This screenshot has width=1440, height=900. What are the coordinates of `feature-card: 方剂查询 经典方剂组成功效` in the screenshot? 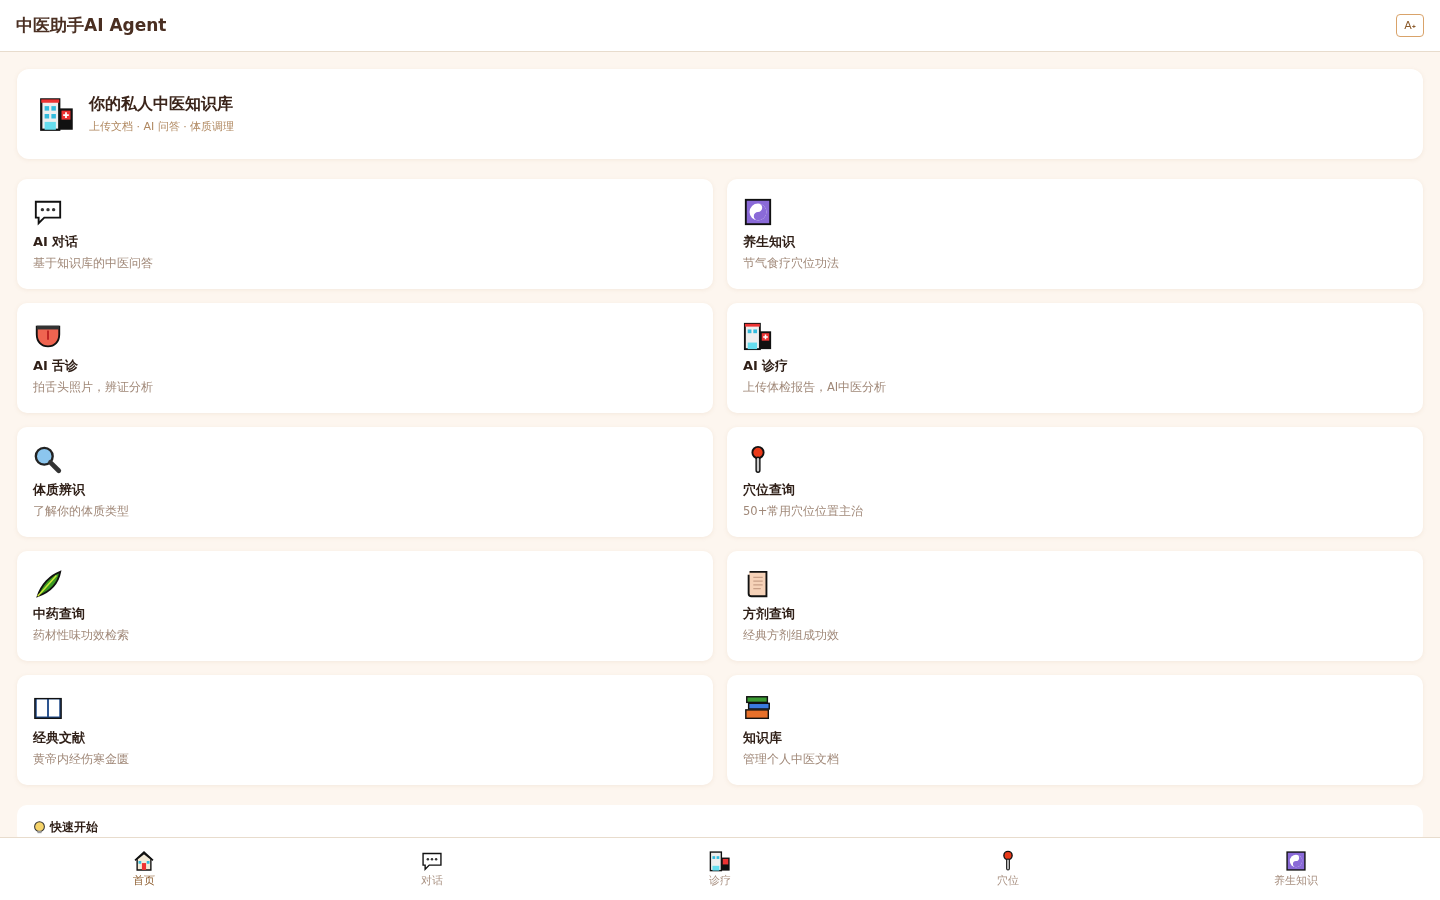 It's located at (1075, 606).